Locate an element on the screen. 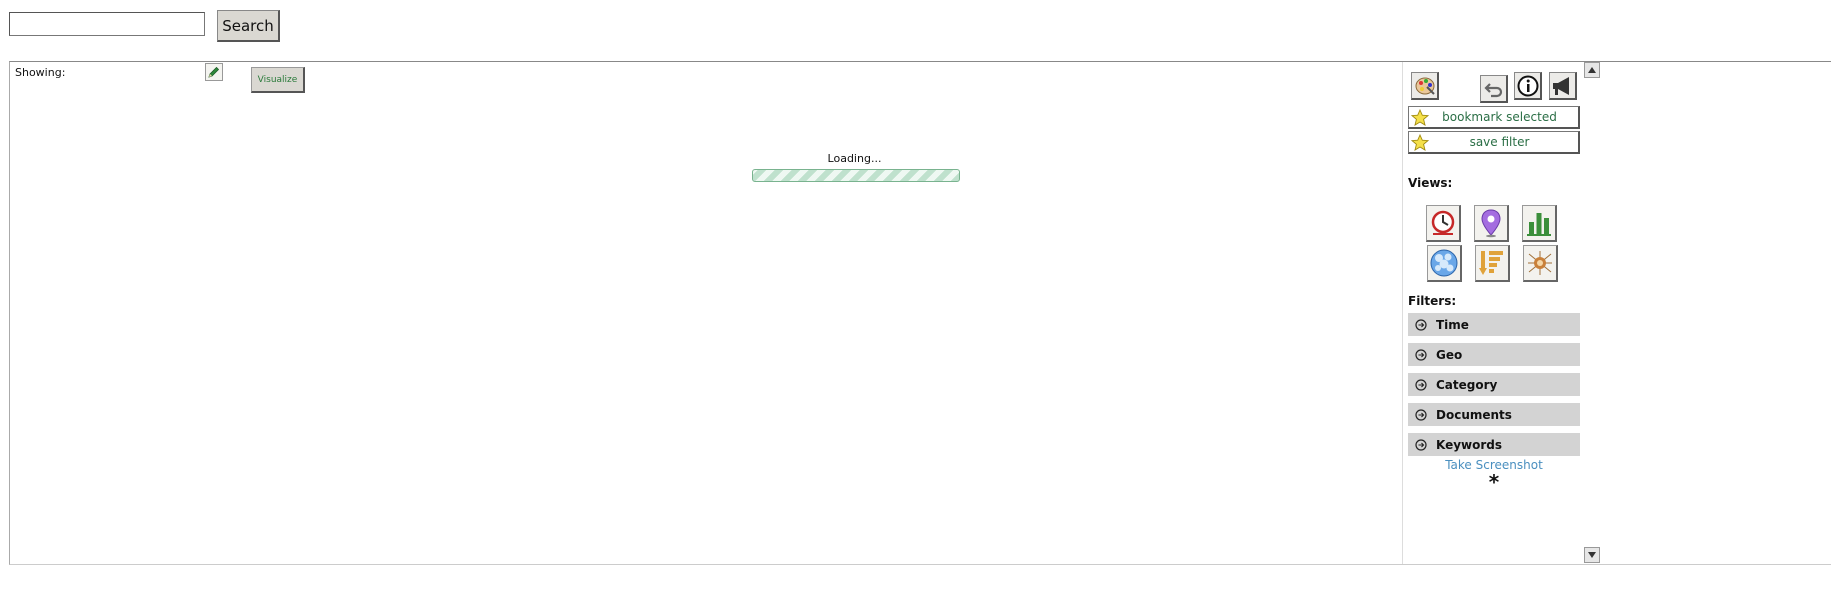 The height and width of the screenshot is (600, 1832). triangle-up-icon is located at coordinates (1592, 70).